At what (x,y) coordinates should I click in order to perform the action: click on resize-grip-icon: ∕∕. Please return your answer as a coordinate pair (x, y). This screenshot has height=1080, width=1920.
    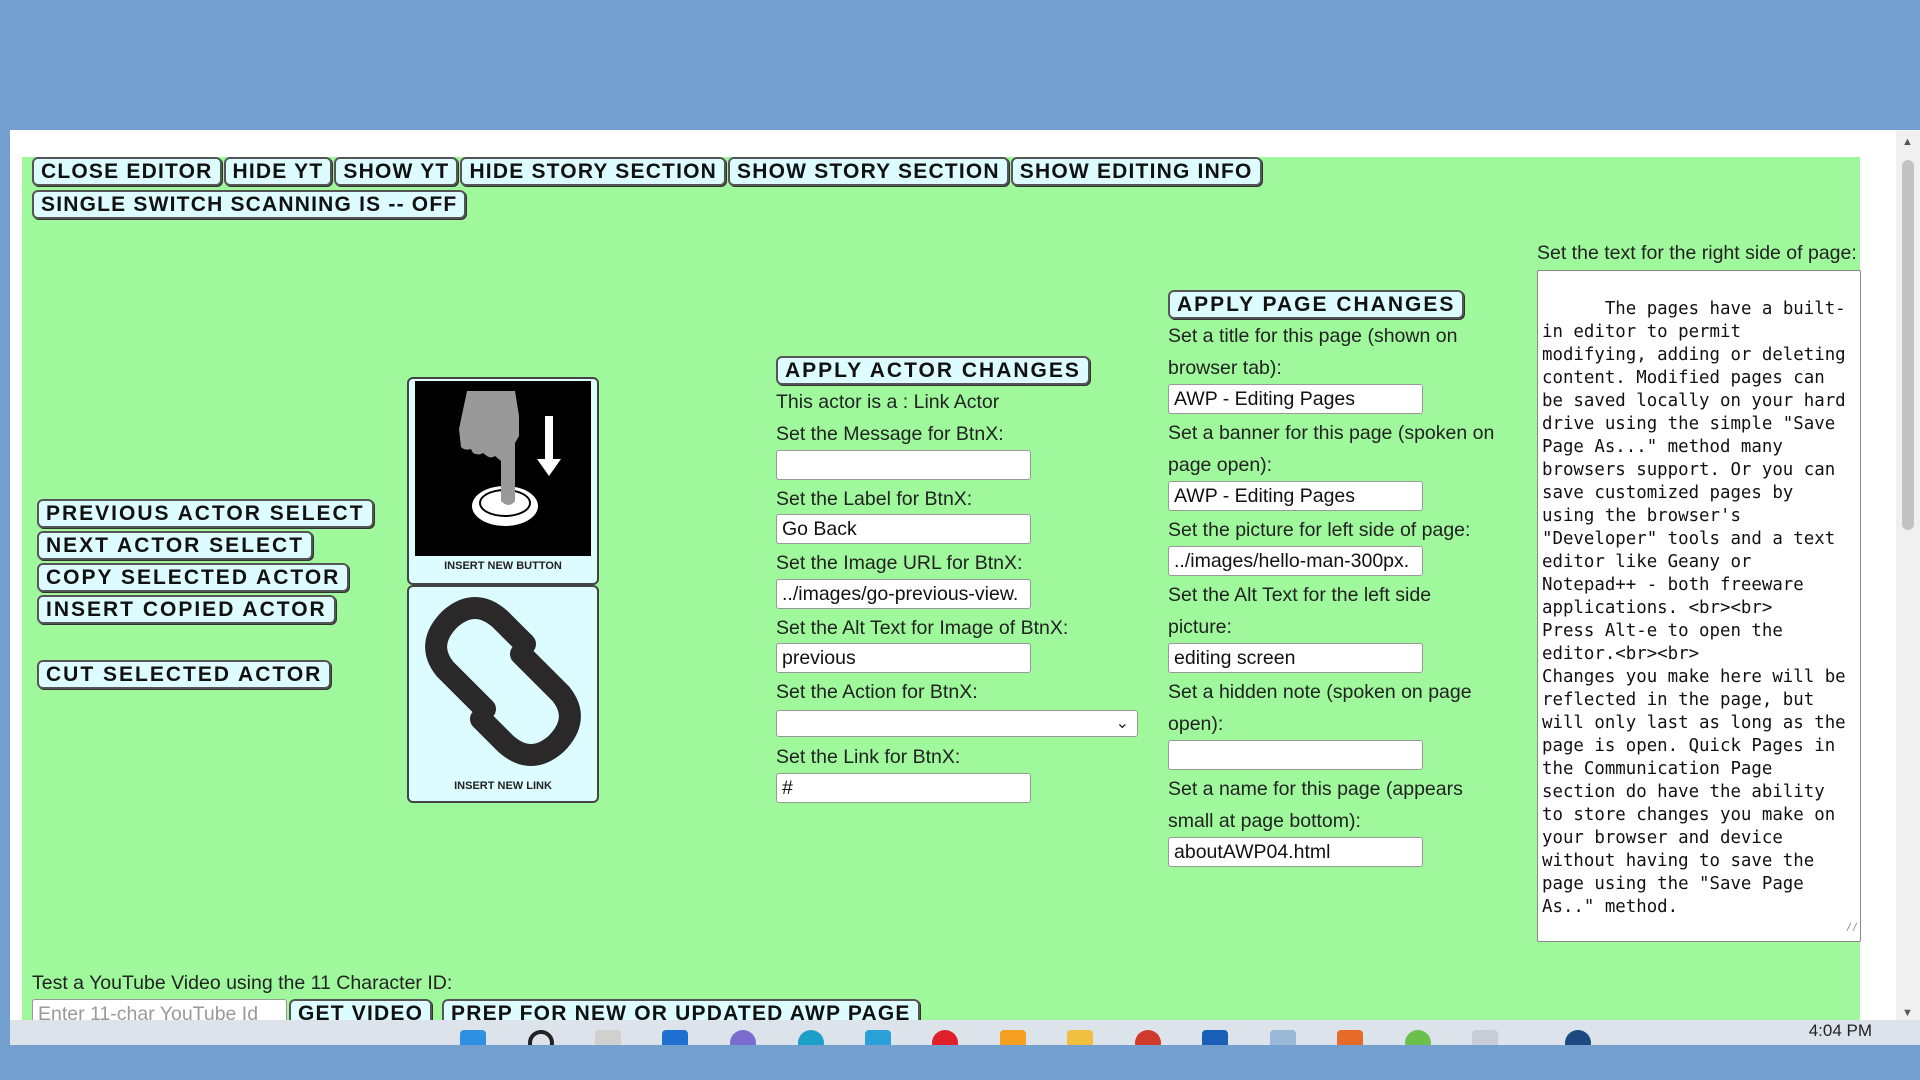
    Looking at the image, I should click on (1852, 927).